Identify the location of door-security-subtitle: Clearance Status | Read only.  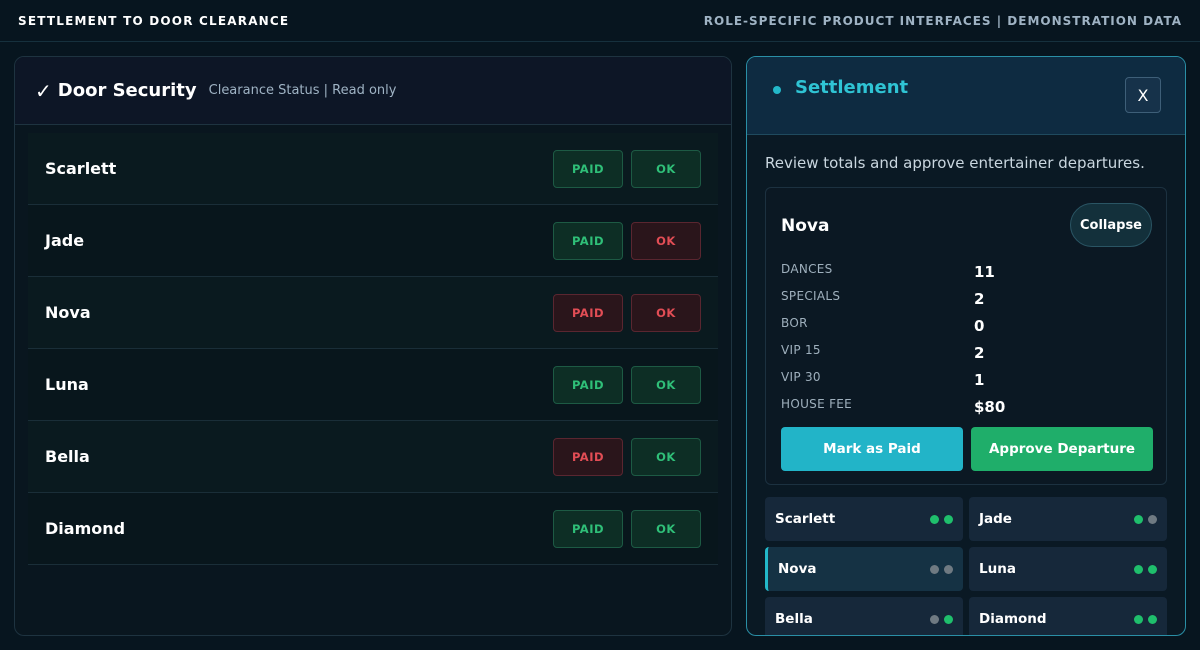
(302, 90).